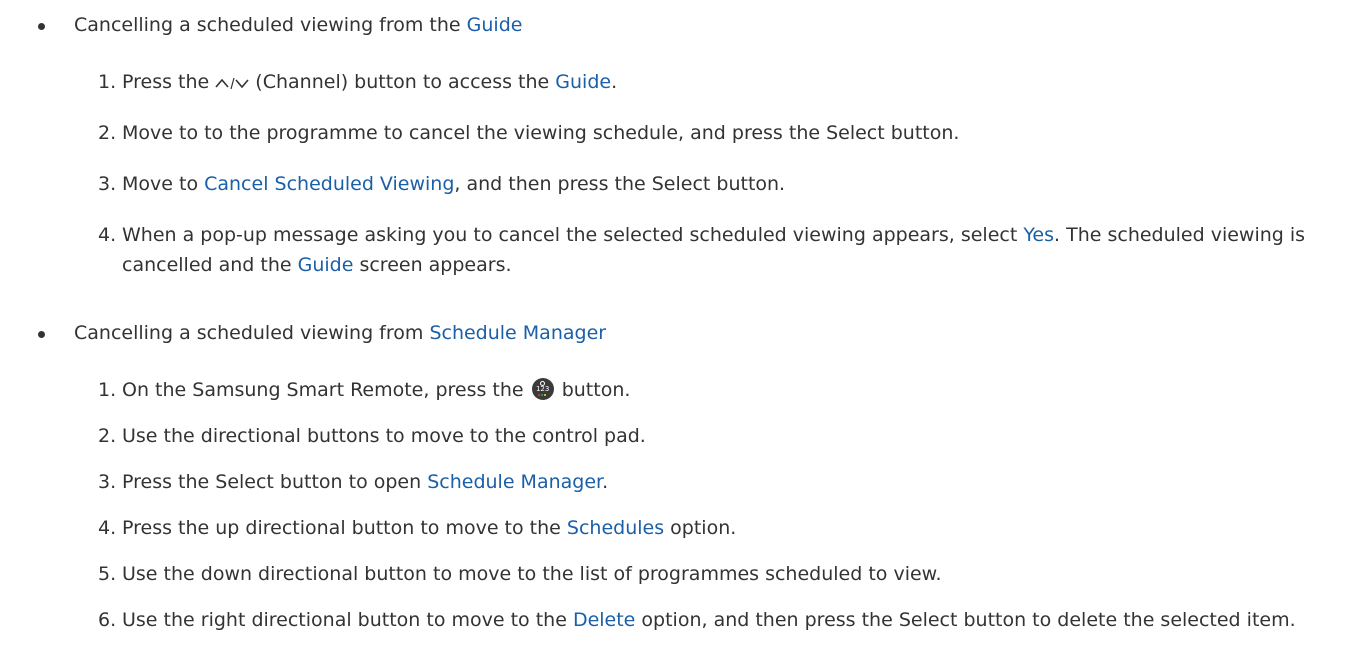  What do you see at coordinates (329, 184) in the screenshot?
I see `cancel-scheduled-viewing-link: Cancel Scheduled Viewing` at bounding box center [329, 184].